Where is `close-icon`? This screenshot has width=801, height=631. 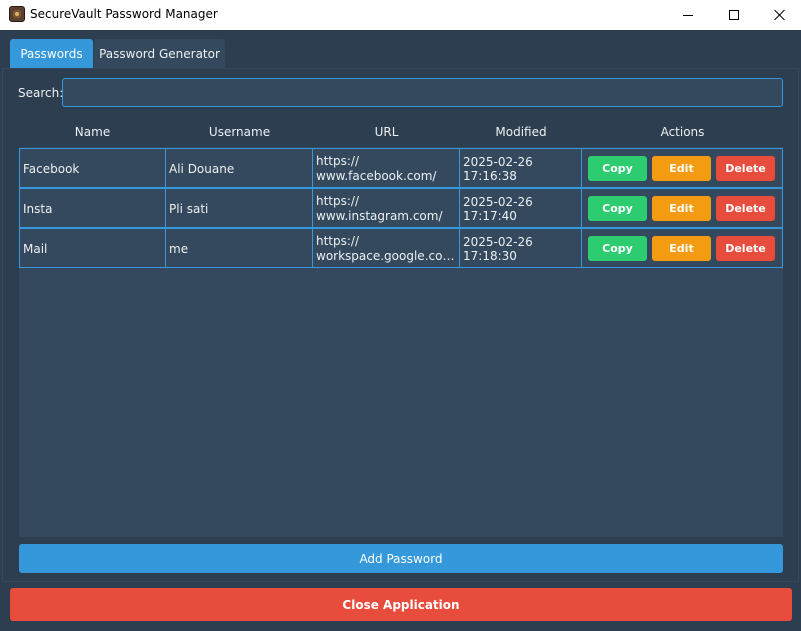 close-icon is located at coordinates (780, 15).